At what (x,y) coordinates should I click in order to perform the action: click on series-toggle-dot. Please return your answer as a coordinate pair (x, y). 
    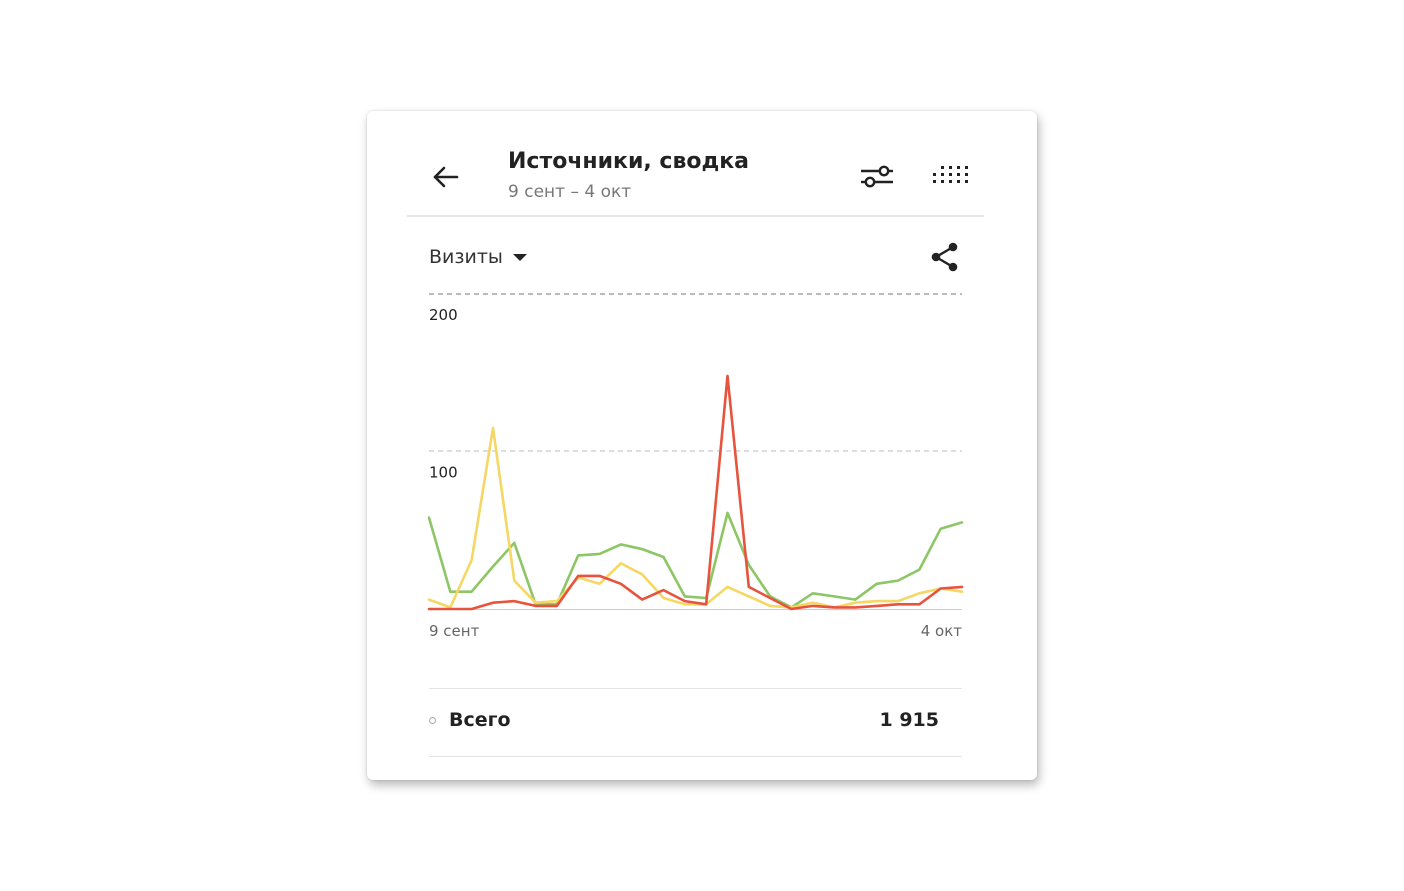
    Looking at the image, I should click on (432, 720).